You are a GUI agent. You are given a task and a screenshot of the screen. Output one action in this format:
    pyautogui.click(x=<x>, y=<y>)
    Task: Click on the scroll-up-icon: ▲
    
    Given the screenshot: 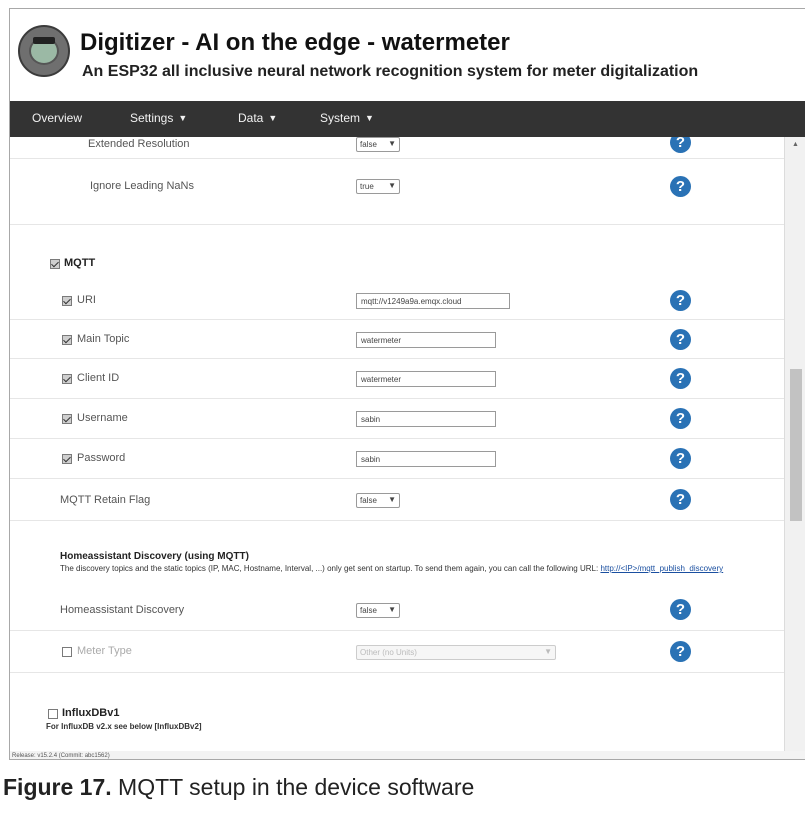 What is the action you would take?
    pyautogui.click(x=795, y=144)
    